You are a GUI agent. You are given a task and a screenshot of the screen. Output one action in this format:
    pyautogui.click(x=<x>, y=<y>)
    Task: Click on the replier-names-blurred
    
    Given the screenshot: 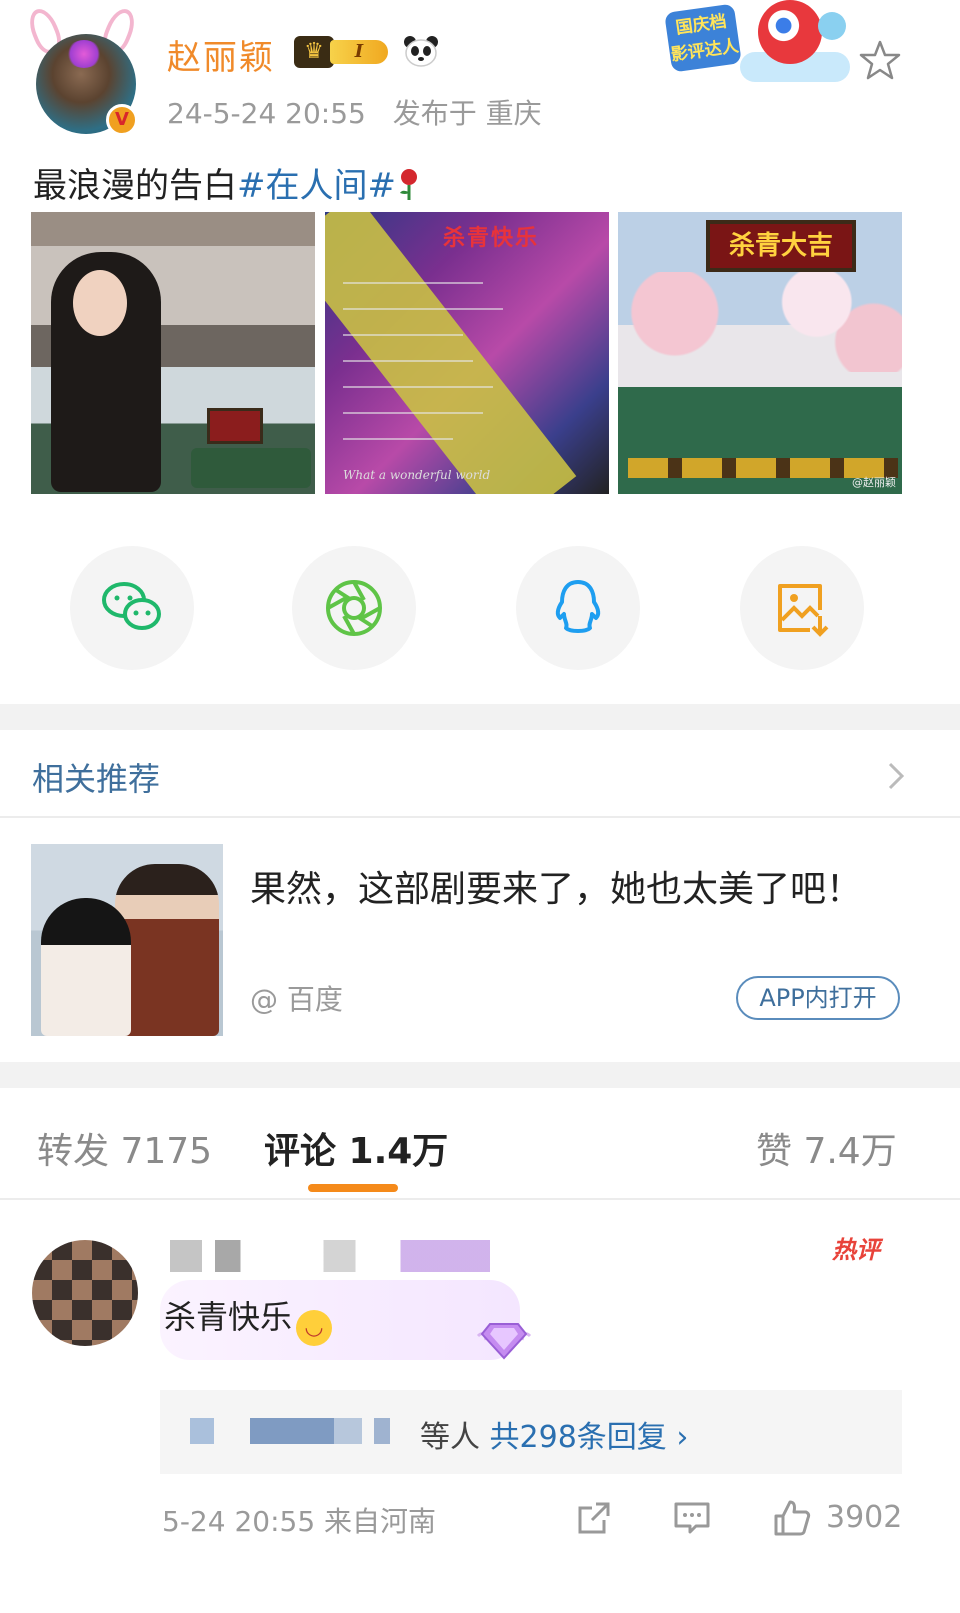 What is the action you would take?
    pyautogui.click(x=290, y=1431)
    